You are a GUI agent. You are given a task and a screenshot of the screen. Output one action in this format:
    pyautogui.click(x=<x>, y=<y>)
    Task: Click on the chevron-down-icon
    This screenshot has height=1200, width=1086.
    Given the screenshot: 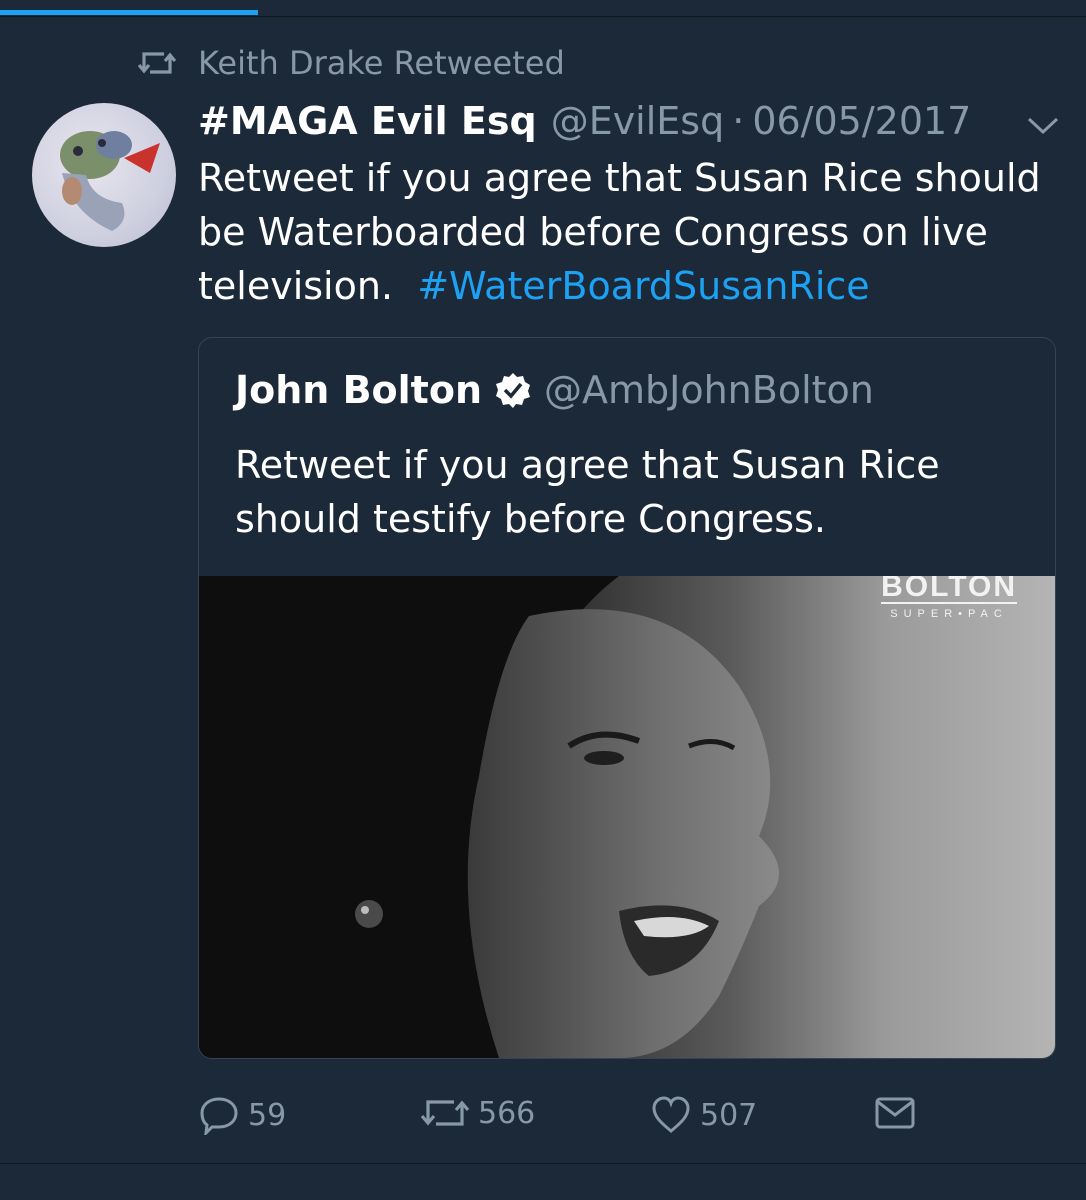 What is the action you would take?
    pyautogui.click(x=1043, y=125)
    